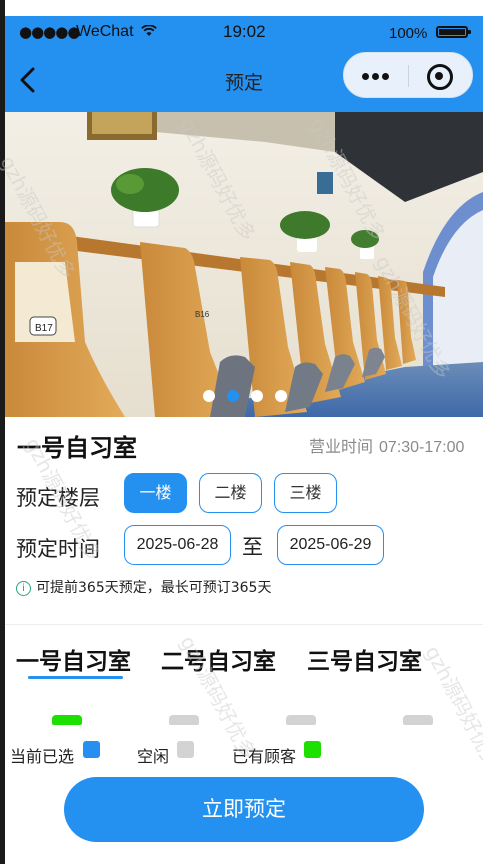 The width and height of the screenshot is (483, 864). I want to click on tab-room-1: 一号自习室, so click(73, 659).